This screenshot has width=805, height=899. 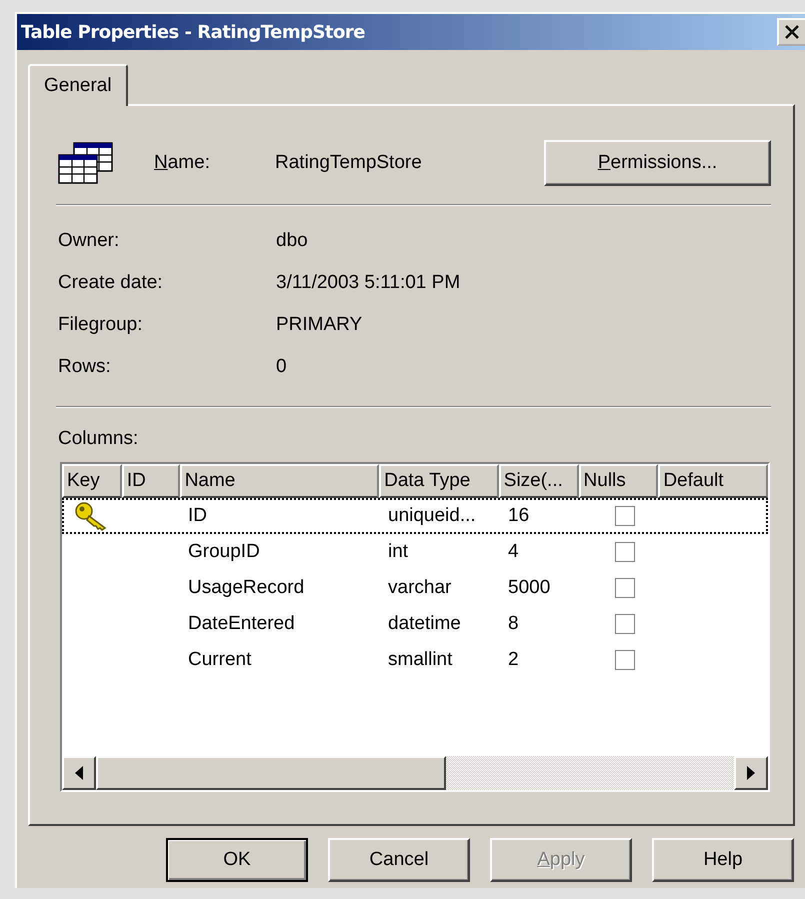 What do you see at coordinates (618, 481) in the screenshot?
I see `column-header: Nulls` at bounding box center [618, 481].